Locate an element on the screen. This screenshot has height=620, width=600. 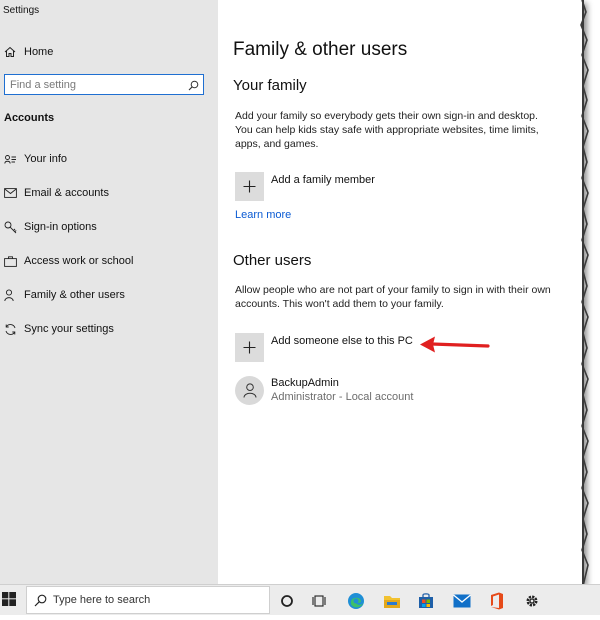
settings-search-box is located at coordinates (104, 84).